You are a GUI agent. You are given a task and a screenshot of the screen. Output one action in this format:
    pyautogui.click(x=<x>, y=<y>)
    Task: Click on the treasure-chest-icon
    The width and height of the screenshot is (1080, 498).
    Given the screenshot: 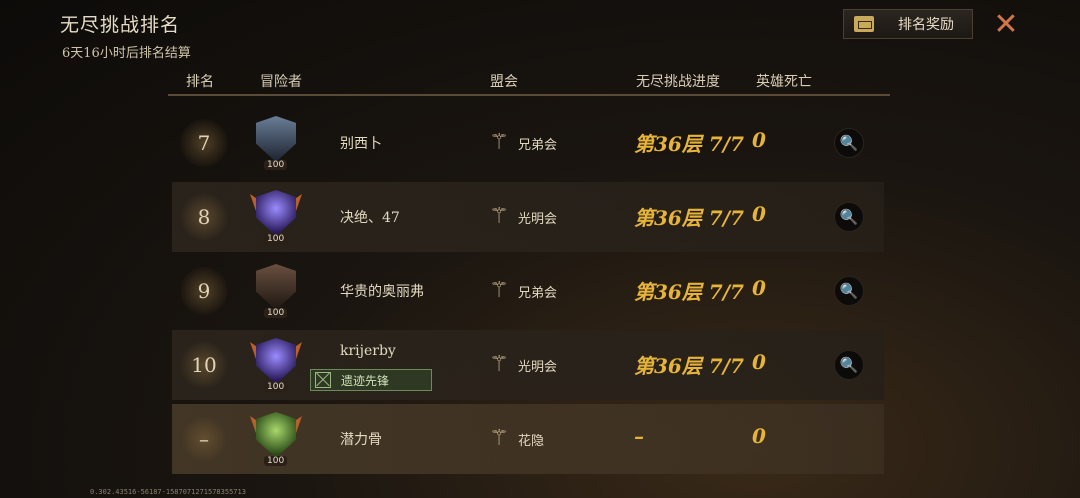 What is the action you would take?
    pyautogui.click(x=864, y=24)
    